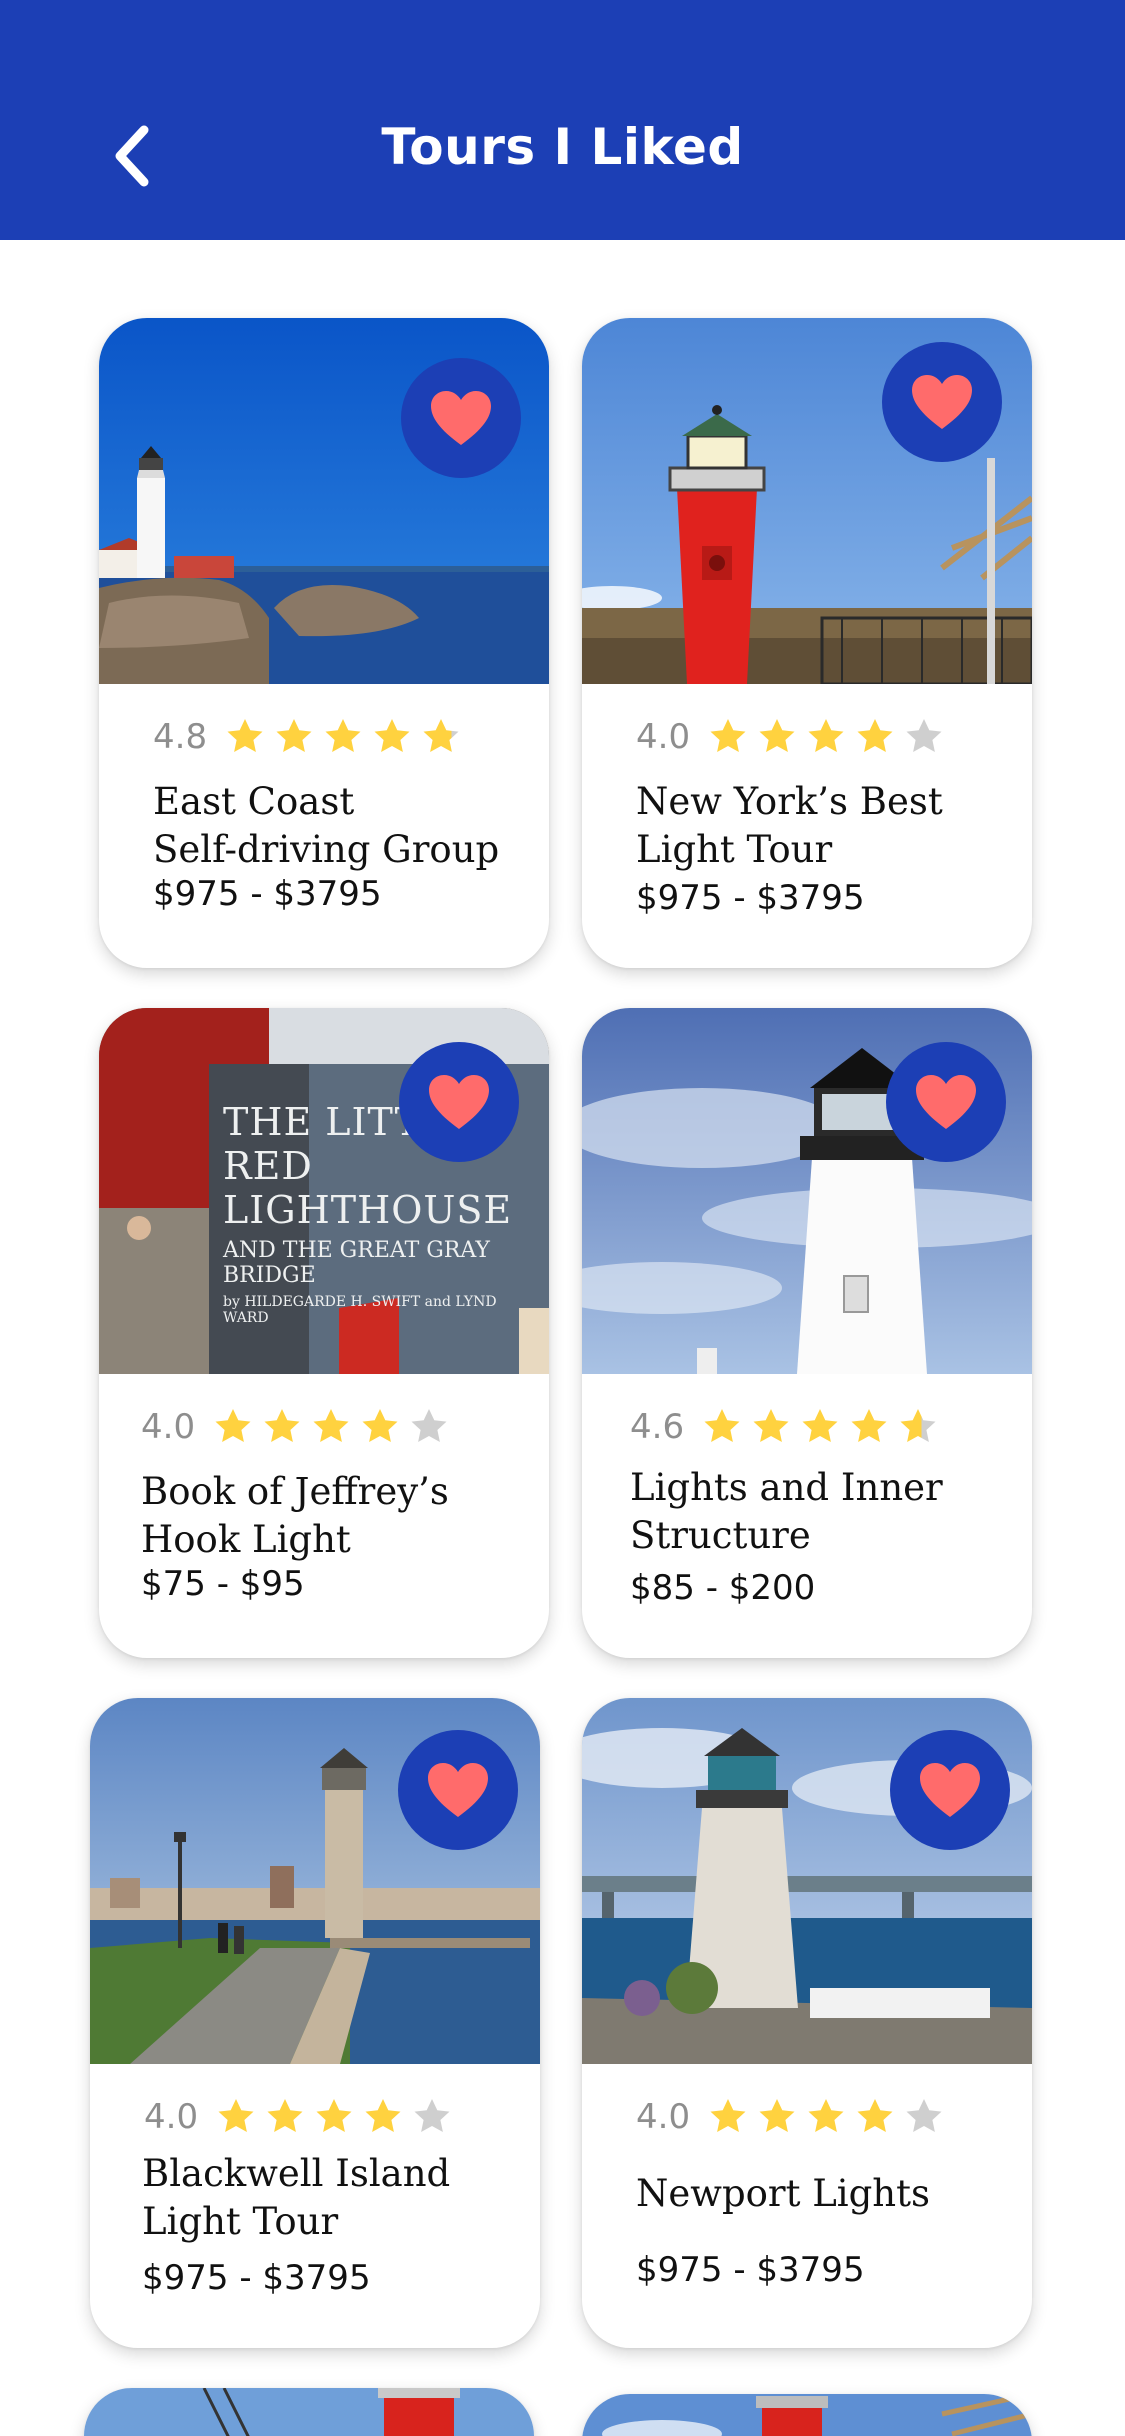 The width and height of the screenshot is (1125, 2436). Describe the element at coordinates (223, 1584) in the screenshot. I see `tour-price: $75 - $95` at that location.